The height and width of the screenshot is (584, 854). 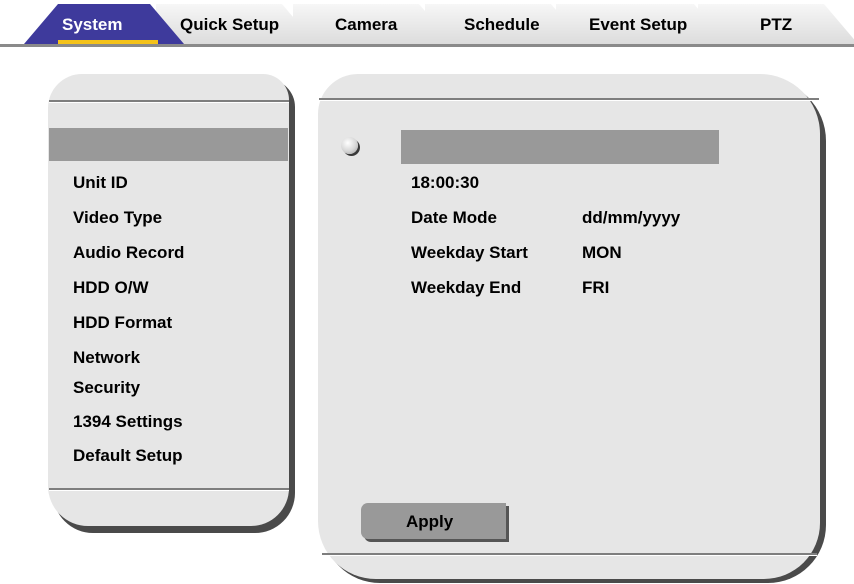 What do you see at coordinates (100, 183) in the screenshot?
I see `sidebar-item-unit-id: Unit ID` at bounding box center [100, 183].